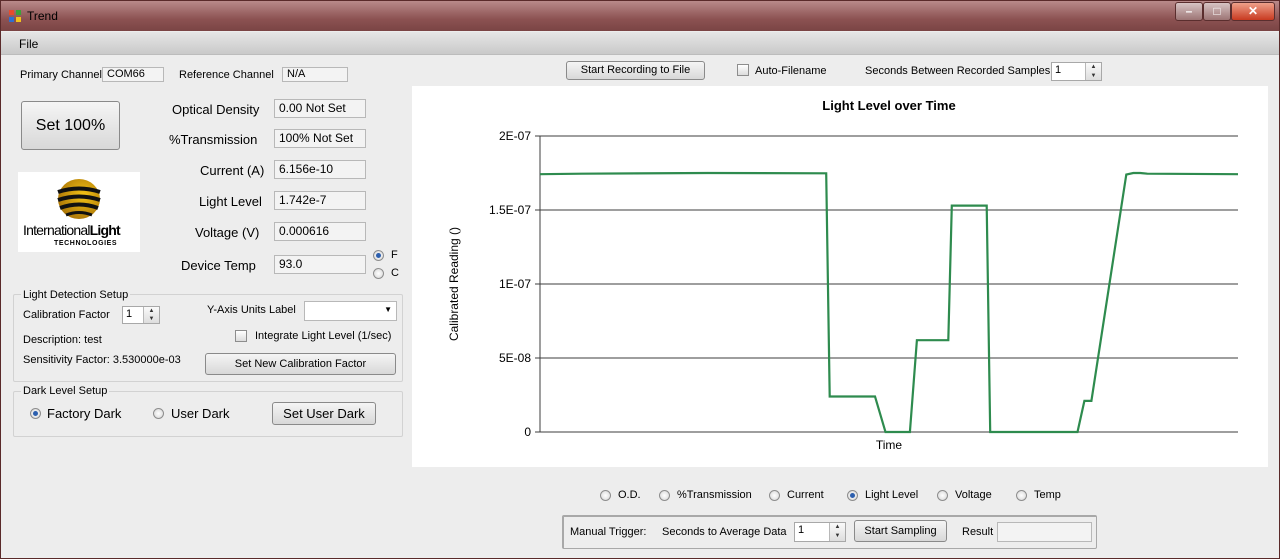 This screenshot has height=559, width=1280. What do you see at coordinates (515, 136) in the screenshot?
I see `y-tick-label: 2E-07` at bounding box center [515, 136].